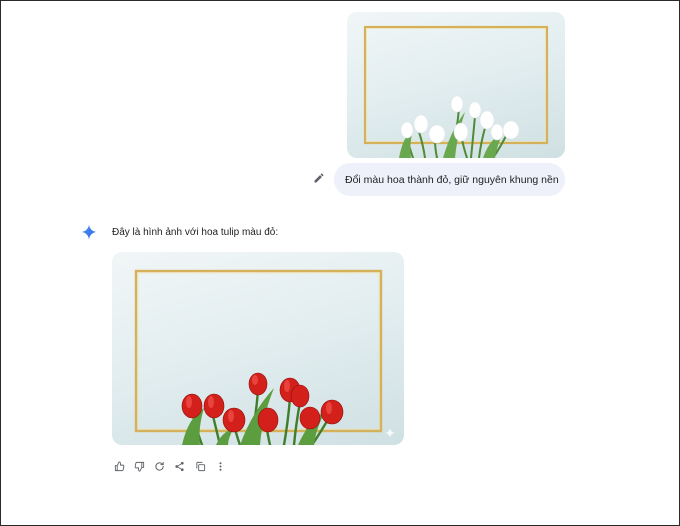 Image resolution: width=680 pixels, height=526 pixels. Describe the element at coordinates (139, 466) in the screenshot. I see `thumbs-down-icon` at that location.